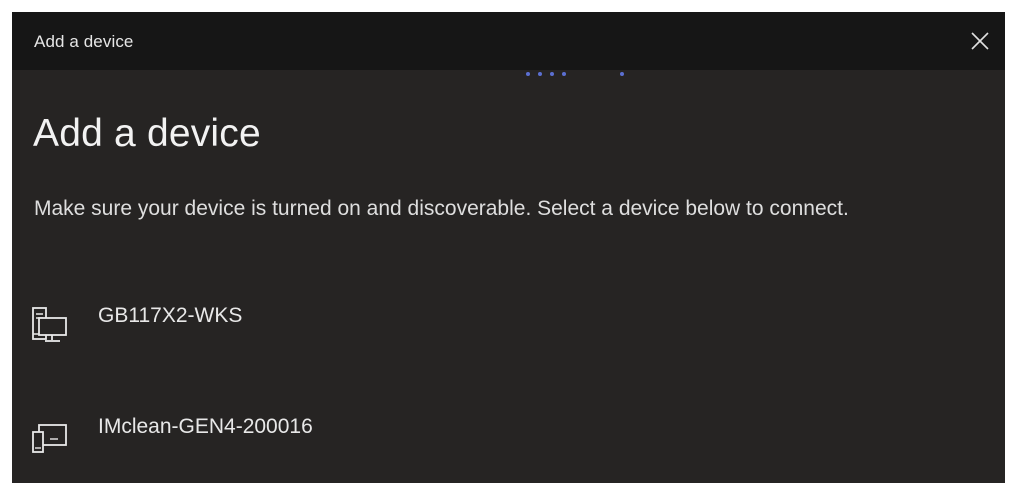 The width and height of the screenshot is (1013, 483). Describe the element at coordinates (330, 326) in the screenshot. I see `device-item-gb117x2-wks: GB117X2-WKS` at that location.